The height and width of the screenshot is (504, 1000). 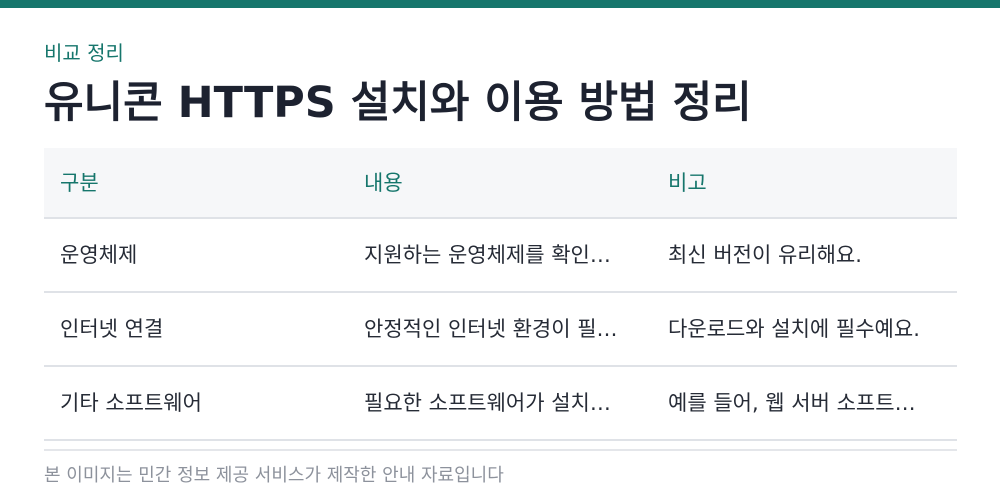 I want to click on table-header-row: 구분 내용 비고, so click(x=500, y=183).